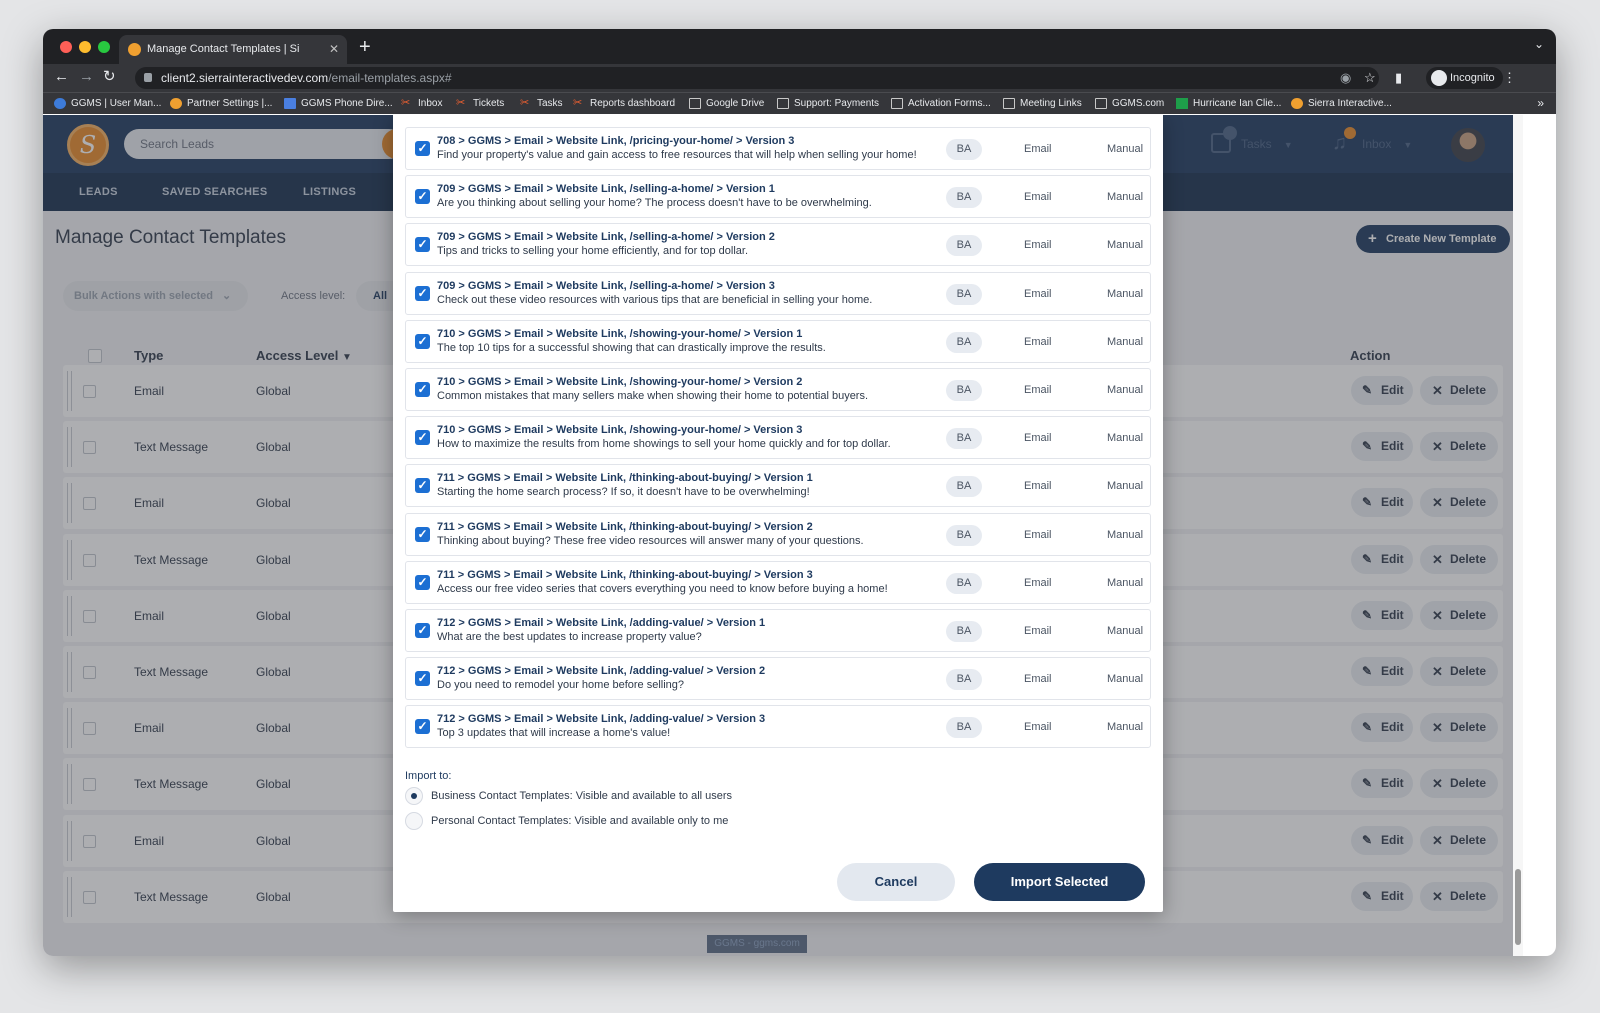 The width and height of the screenshot is (1600, 1013). I want to click on bookmark-folder: Meeting Links, so click(1042, 103).